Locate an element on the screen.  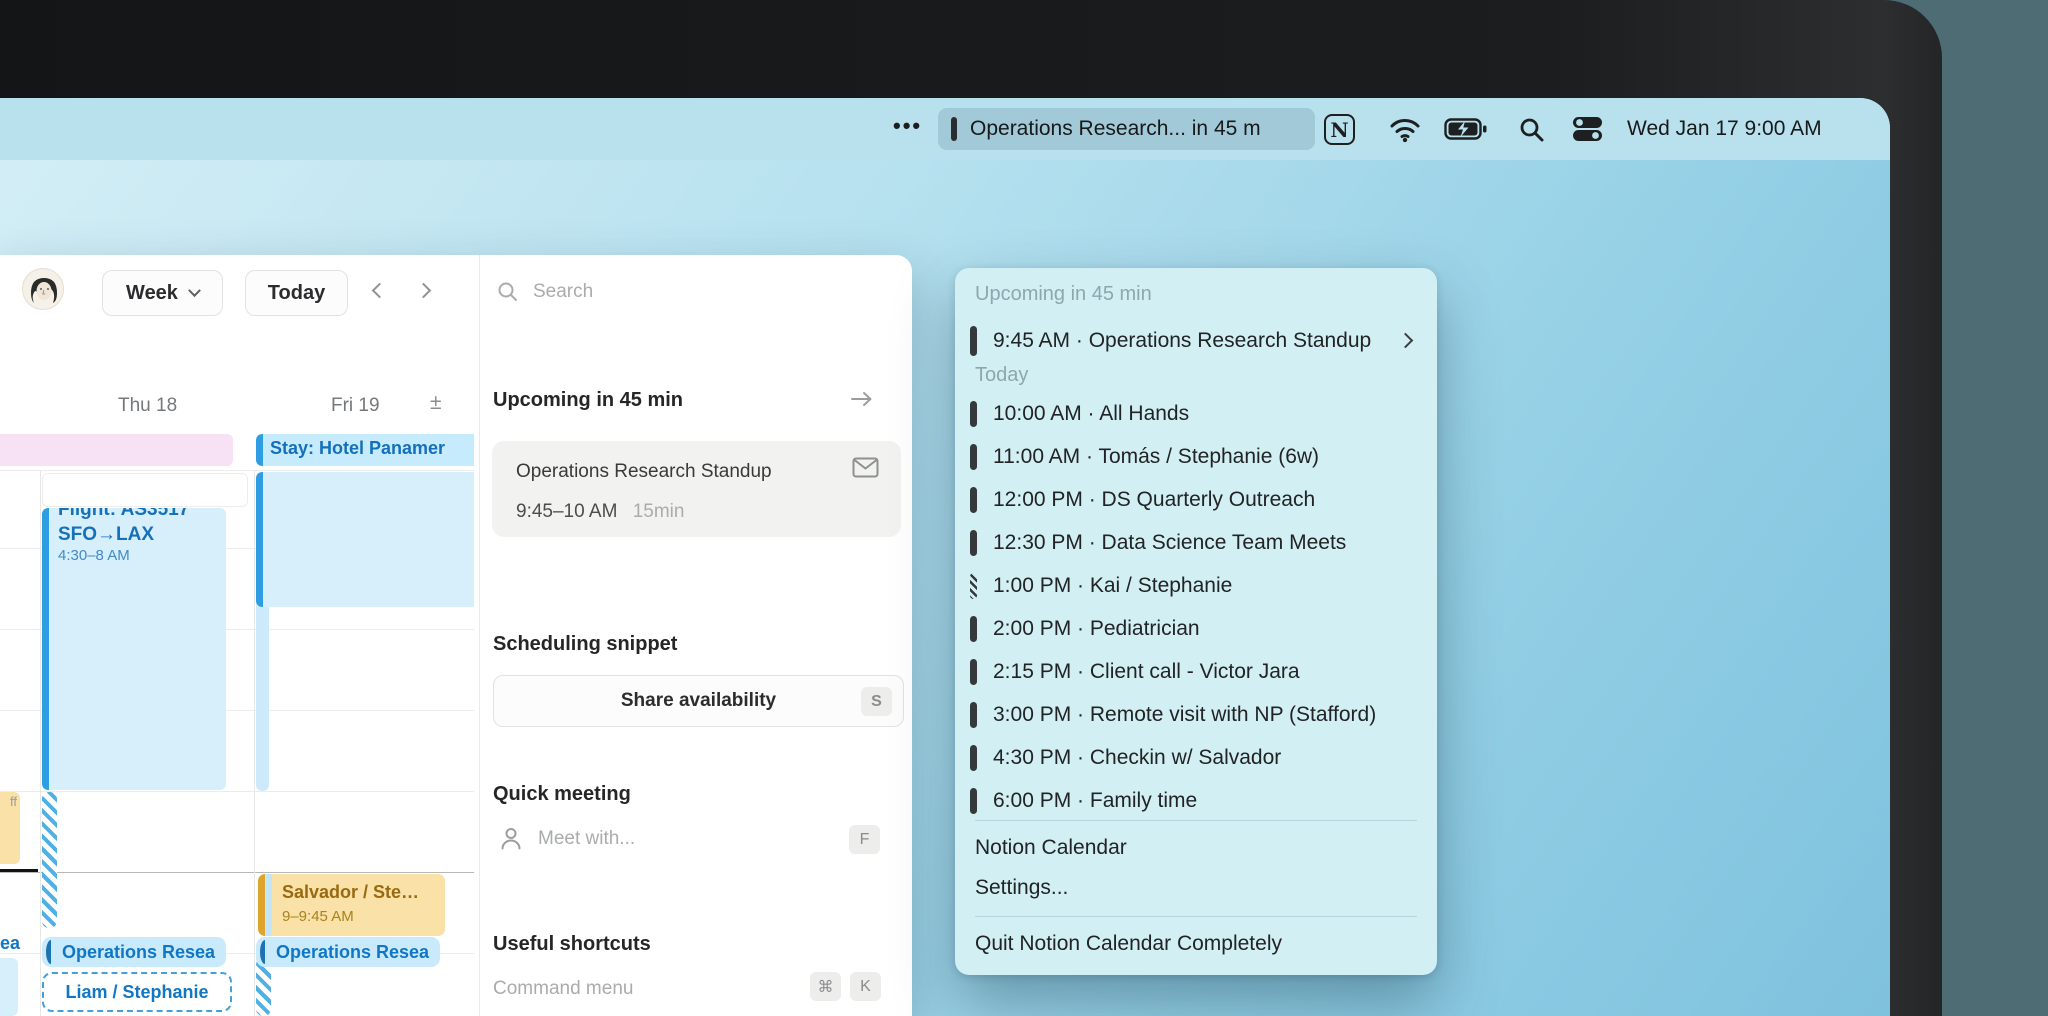
search-field: Search is located at coordinates (545, 292).